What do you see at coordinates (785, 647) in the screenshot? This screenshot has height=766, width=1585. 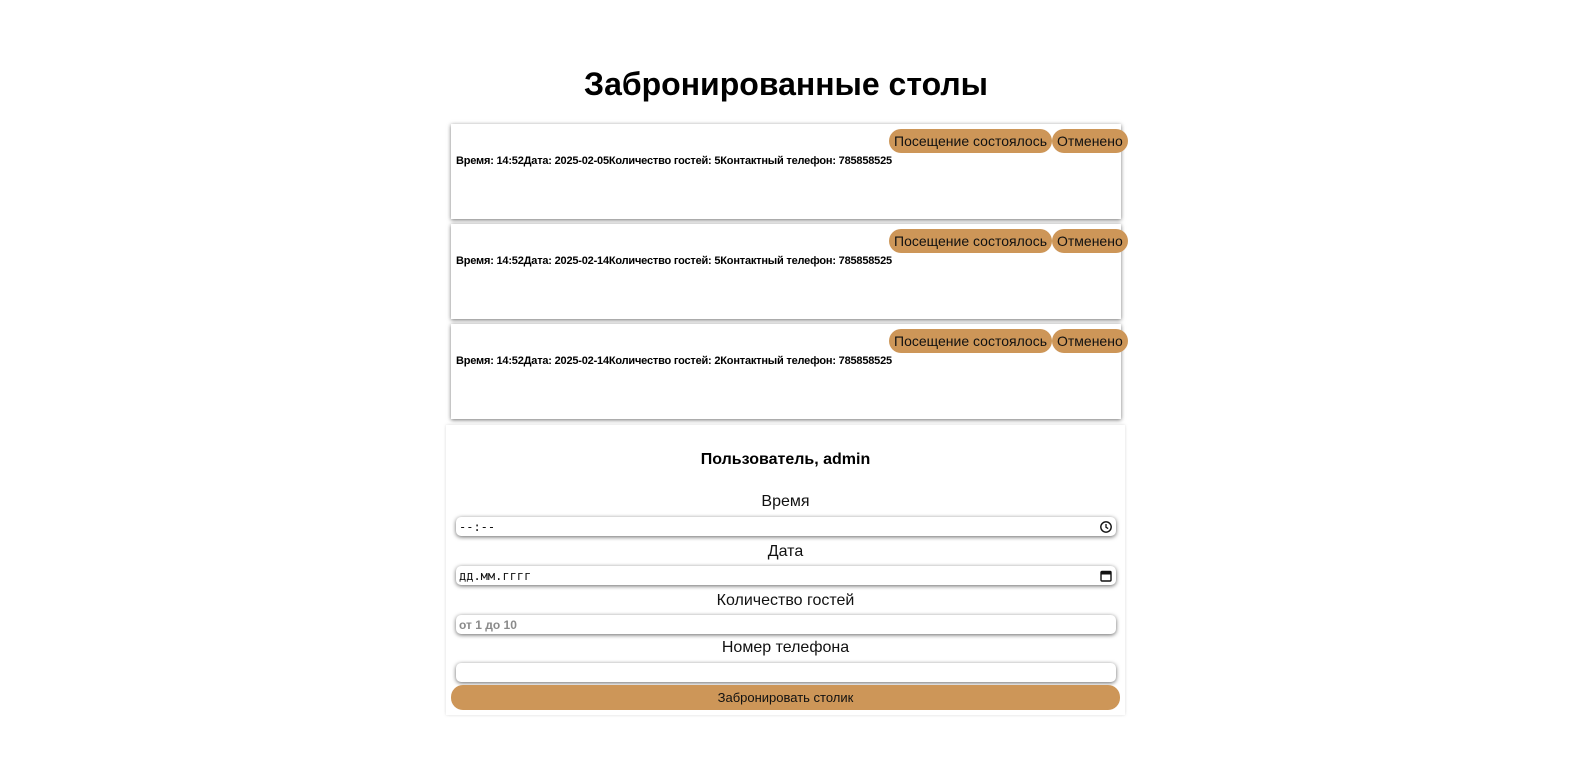 I see `phone-label: Номер телефона` at bounding box center [785, 647].